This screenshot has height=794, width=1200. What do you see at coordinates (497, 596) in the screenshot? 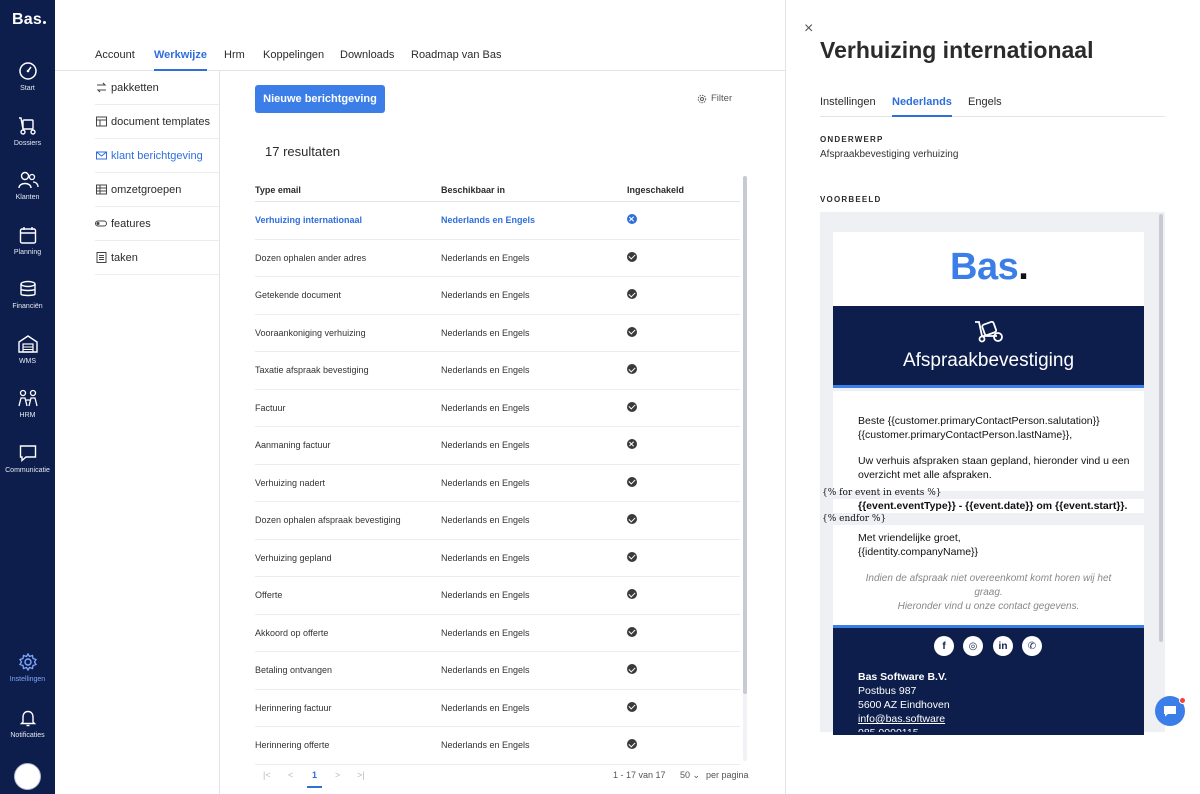
I see `table-row: Offerte Nederlands en Engels` at bounding box center [497, 596].